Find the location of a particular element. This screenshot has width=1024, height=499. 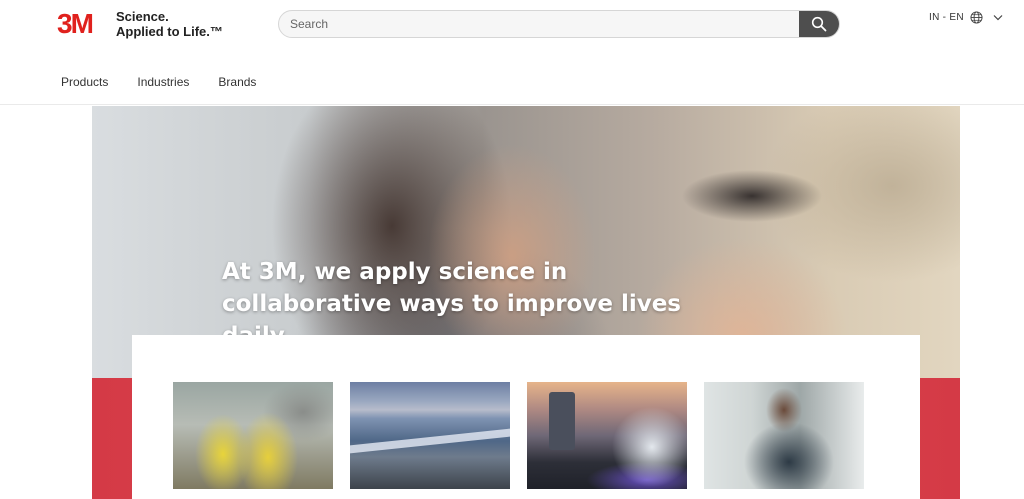

featured-tiles is located at coordinates (518, 435).